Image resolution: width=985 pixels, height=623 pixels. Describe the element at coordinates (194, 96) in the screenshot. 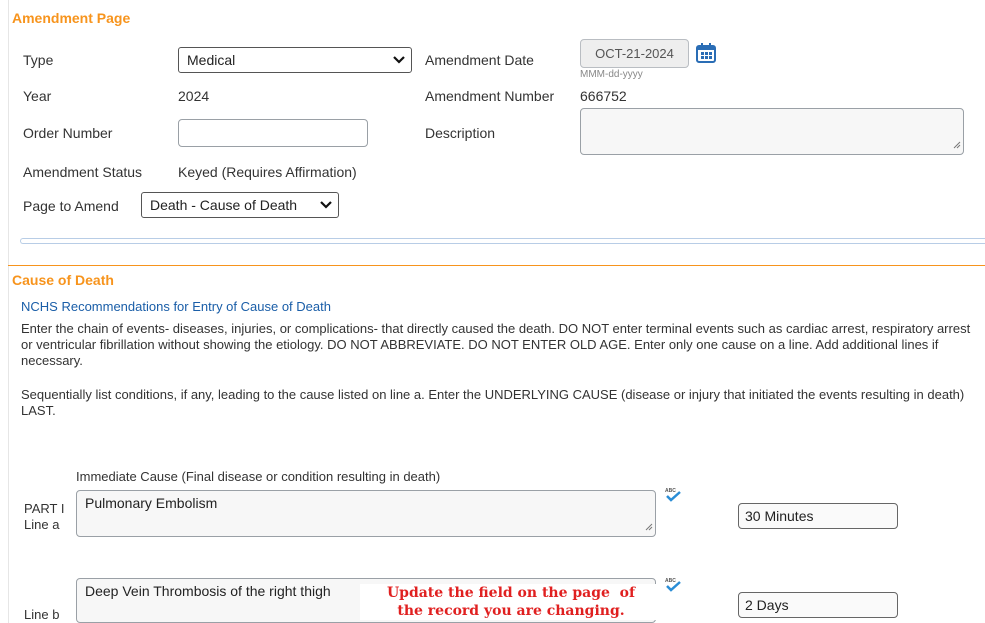

I see `year-value: 2024` at that location.